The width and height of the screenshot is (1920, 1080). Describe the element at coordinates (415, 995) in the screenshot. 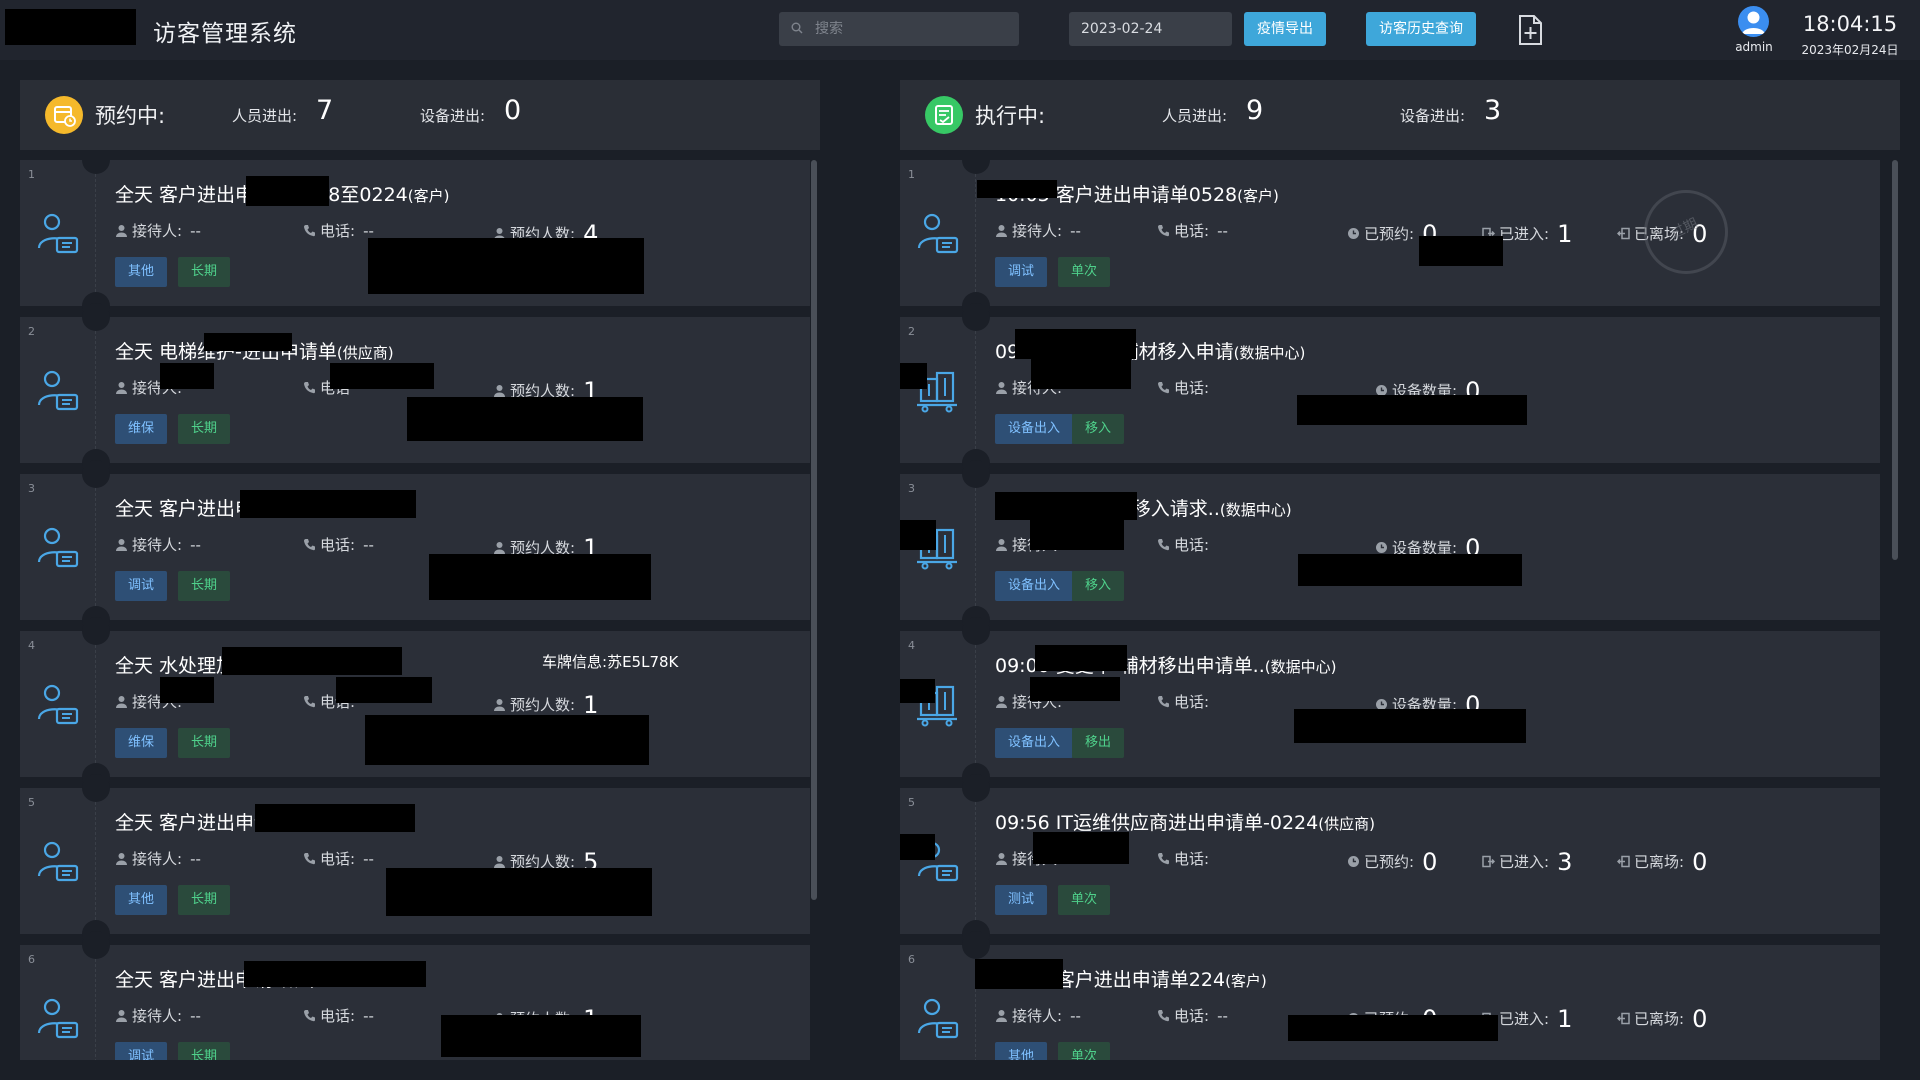

I see `appointment-card: 6全天 客户进出申请-客户)接待人:--电话:--预约人数:1调试长期` at that location.